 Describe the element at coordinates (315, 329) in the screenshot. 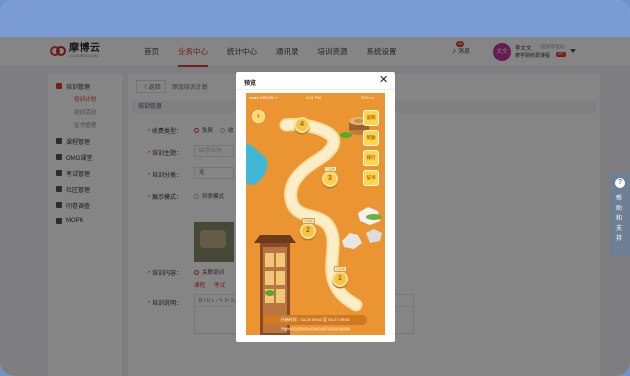

I see `game-footer-note: 开始时间至结束时间内完成任务即可获得证书和奖励` at that location.